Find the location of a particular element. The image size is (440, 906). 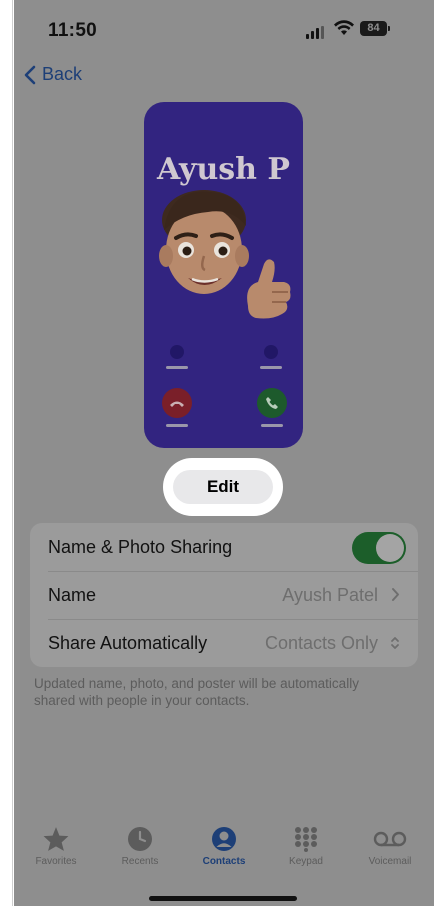

call-bar-left is located at coordinates (177, 425).